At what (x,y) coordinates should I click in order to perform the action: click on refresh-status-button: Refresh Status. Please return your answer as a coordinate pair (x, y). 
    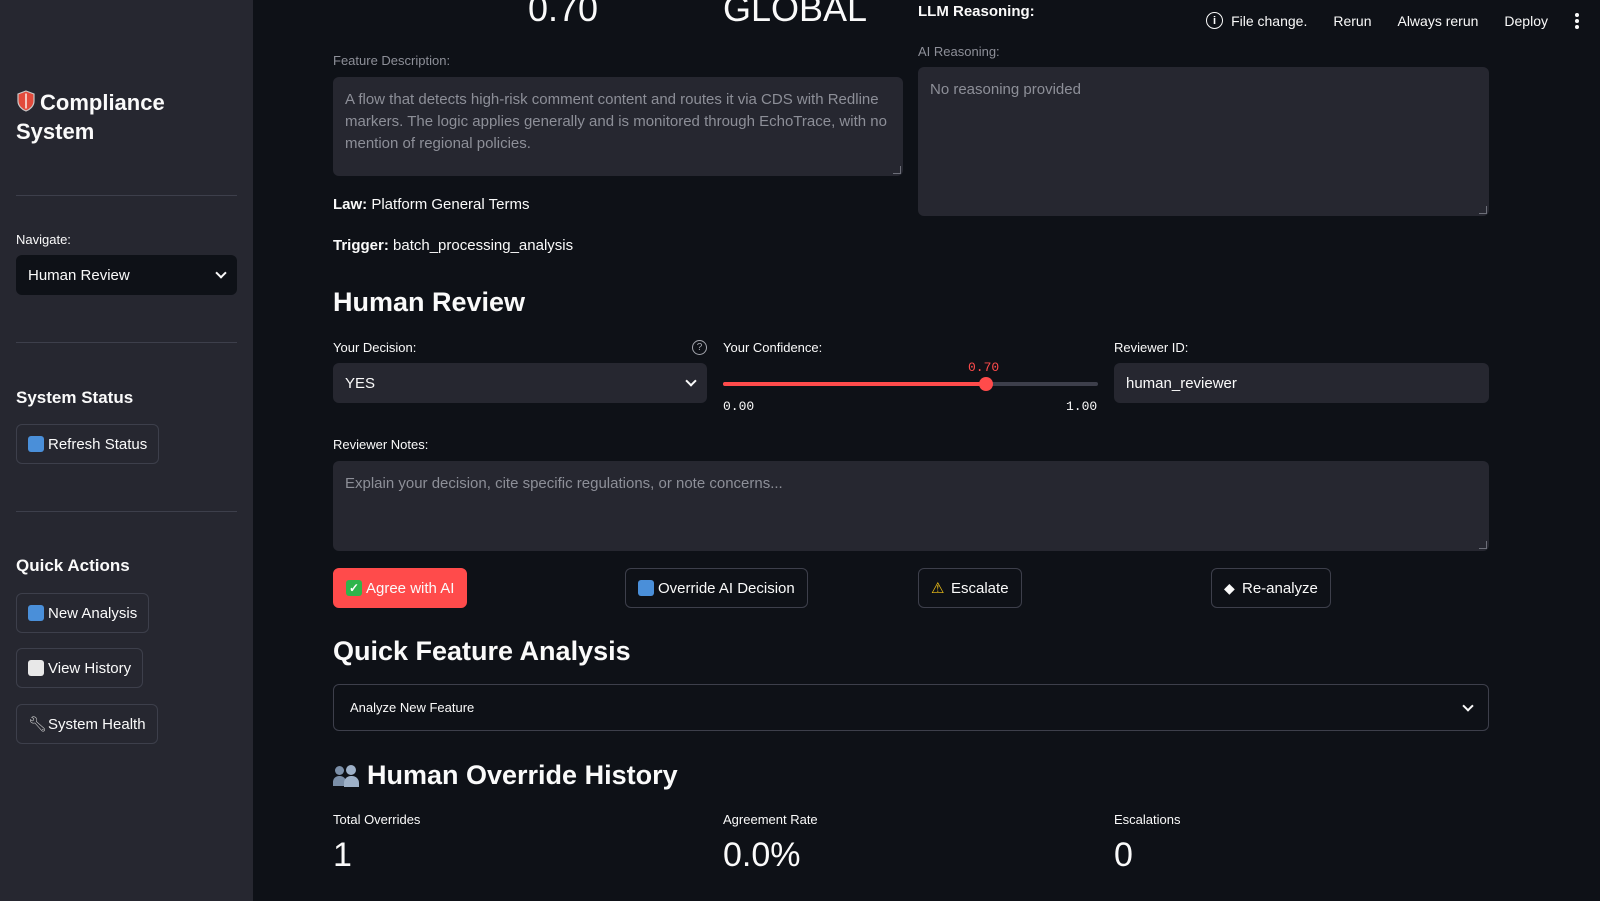
    Looking at the image, I should click on (88, 444).